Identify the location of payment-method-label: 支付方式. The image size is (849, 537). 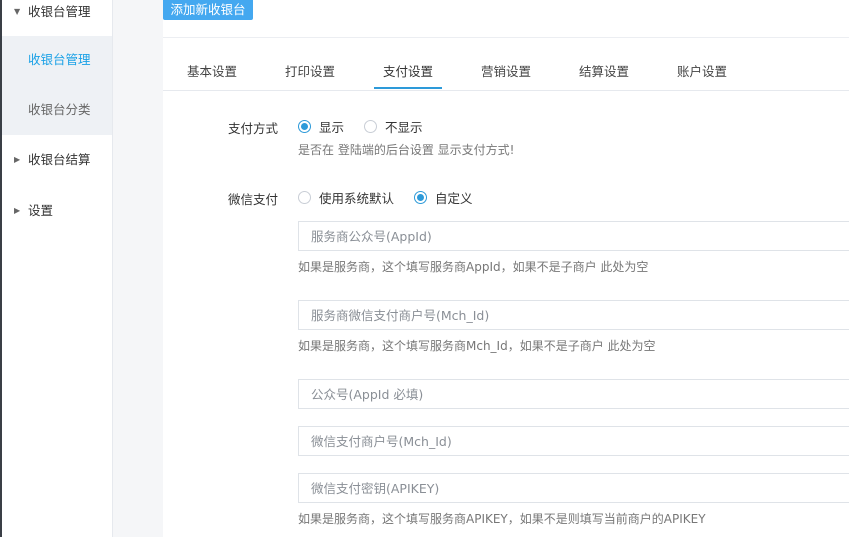
(252, 128).